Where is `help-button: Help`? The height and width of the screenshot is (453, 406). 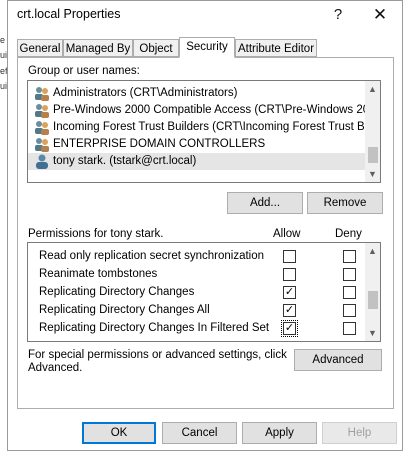
help-button: Help is located at coordinates (359, 433).